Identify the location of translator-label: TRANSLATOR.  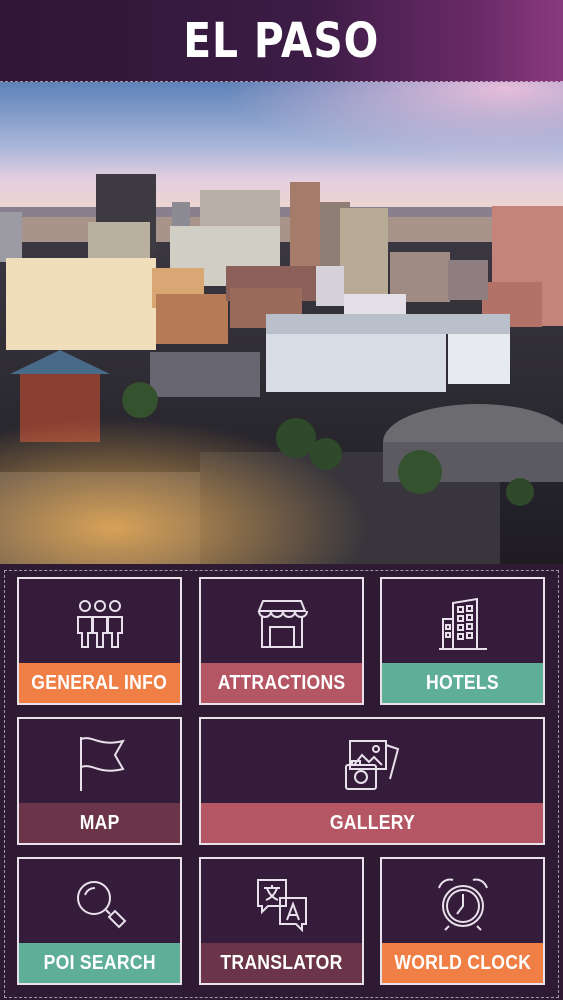
(281, 963).